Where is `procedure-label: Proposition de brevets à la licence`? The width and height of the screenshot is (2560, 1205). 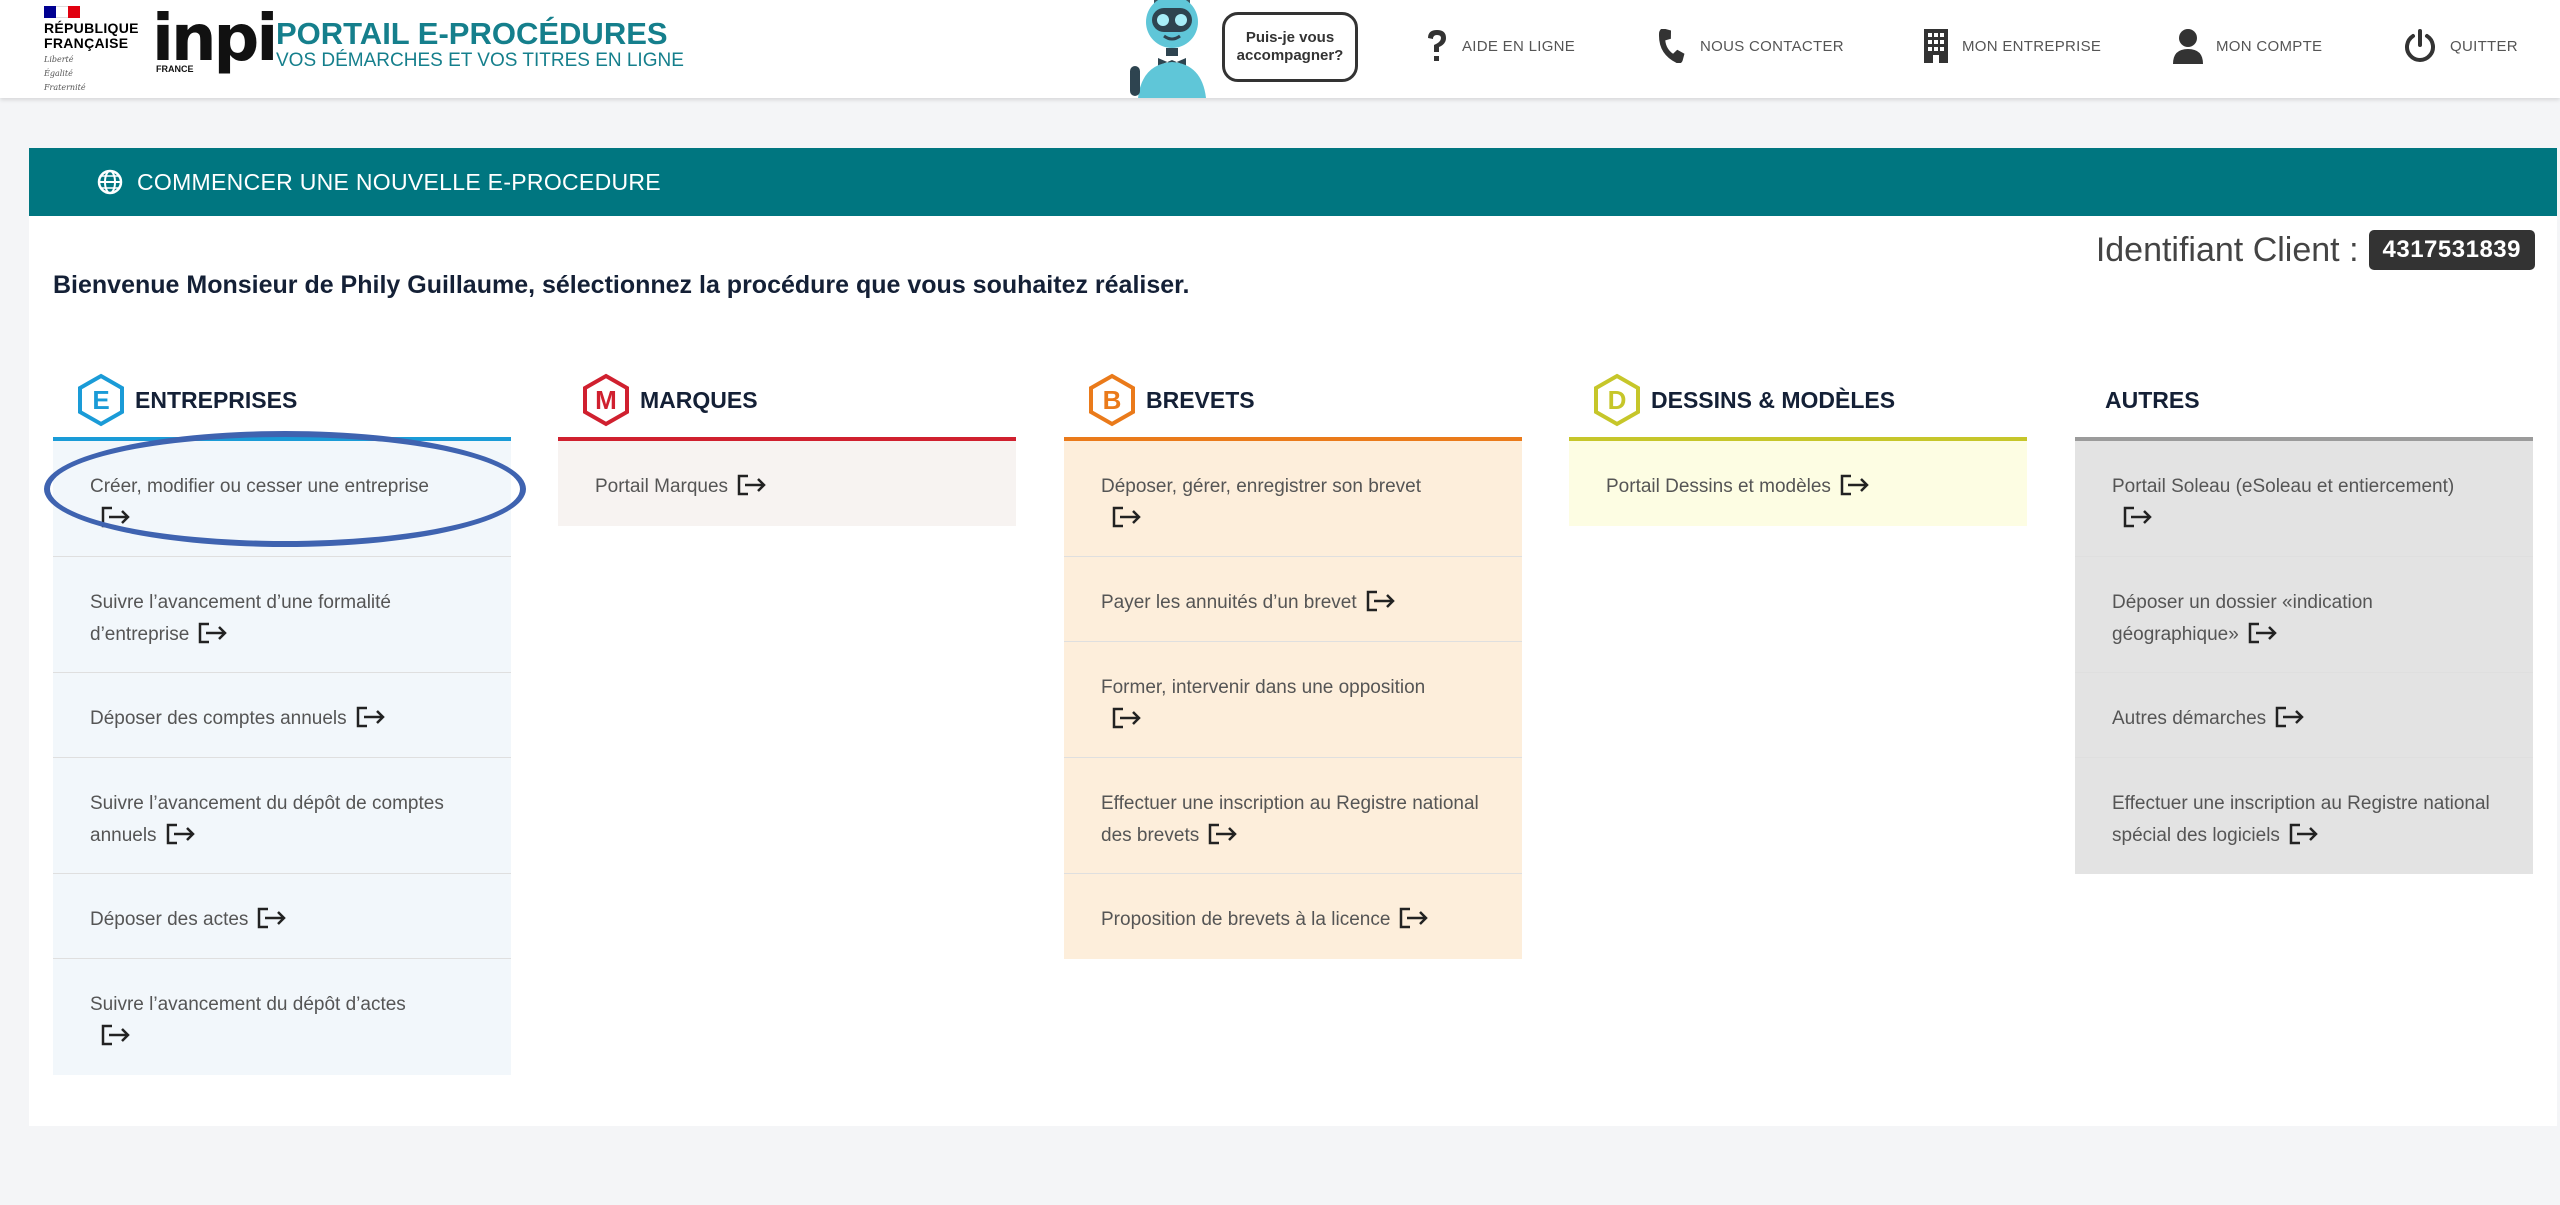
procedure-label: Proposition de brevets à la licence is located at coordinates (1246, 919).